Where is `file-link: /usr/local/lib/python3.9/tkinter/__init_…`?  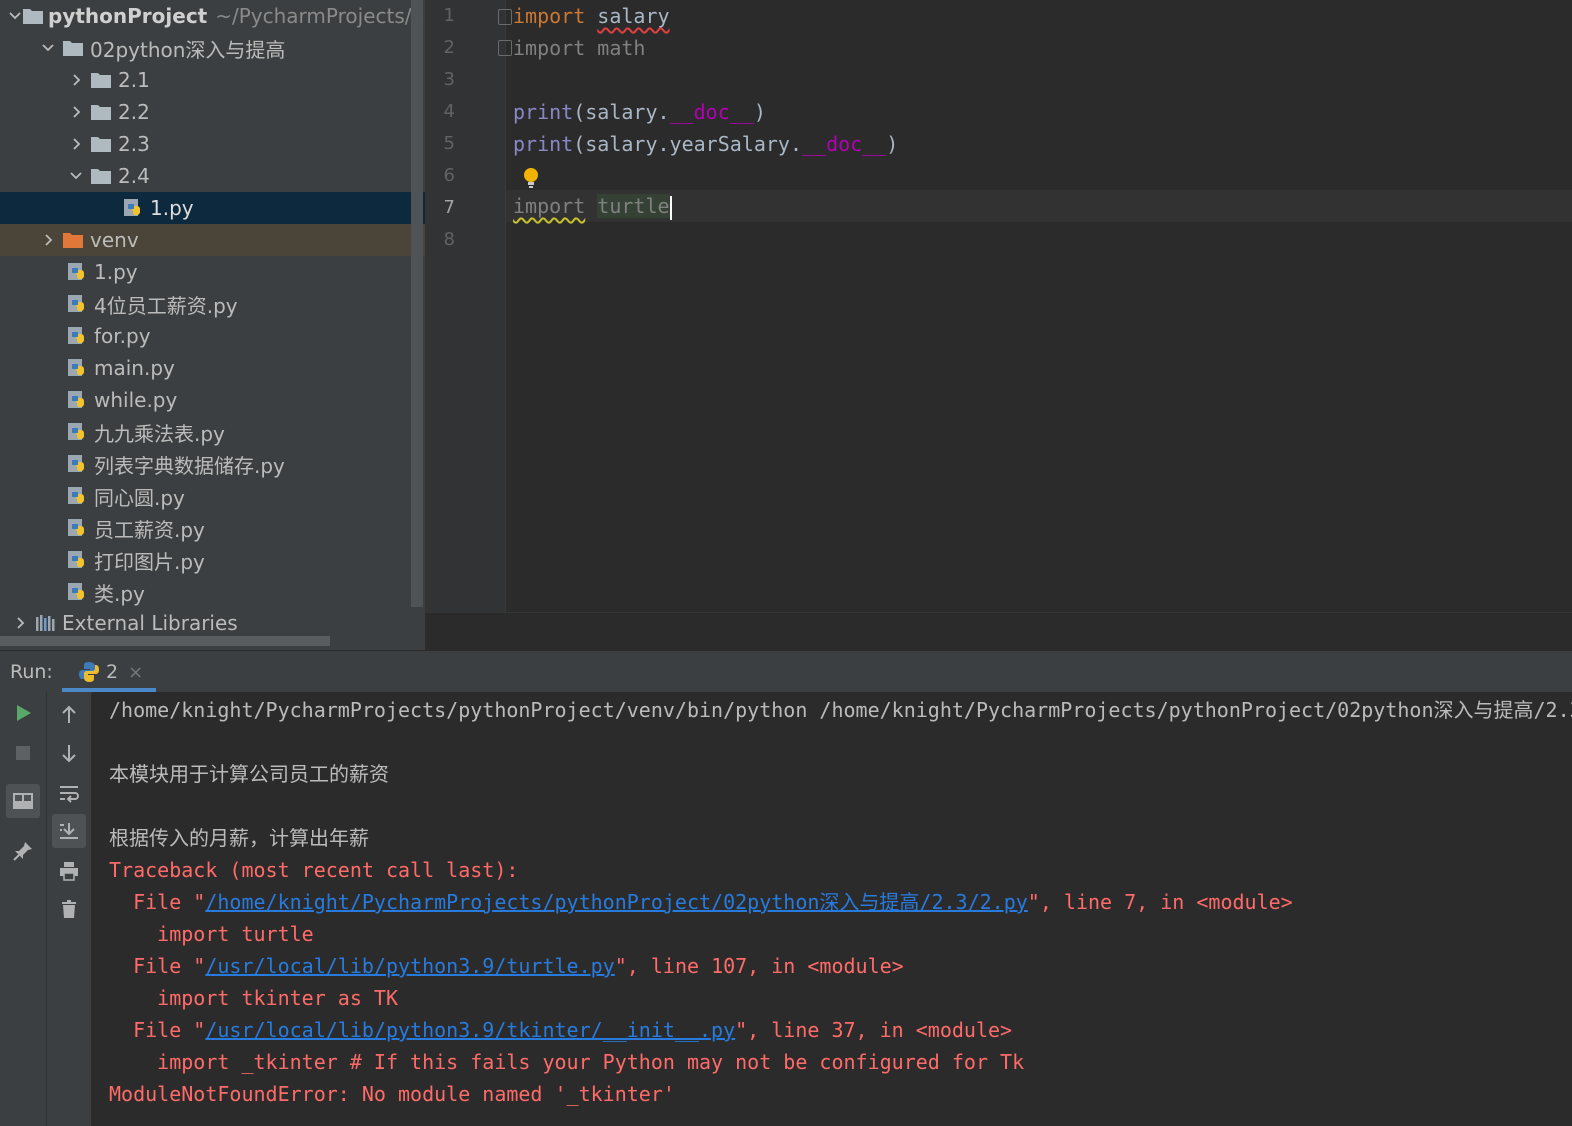 file-link: /usr/local/lib/python3.9/tkinter/__init_… is located at coordinates (470, 1030).